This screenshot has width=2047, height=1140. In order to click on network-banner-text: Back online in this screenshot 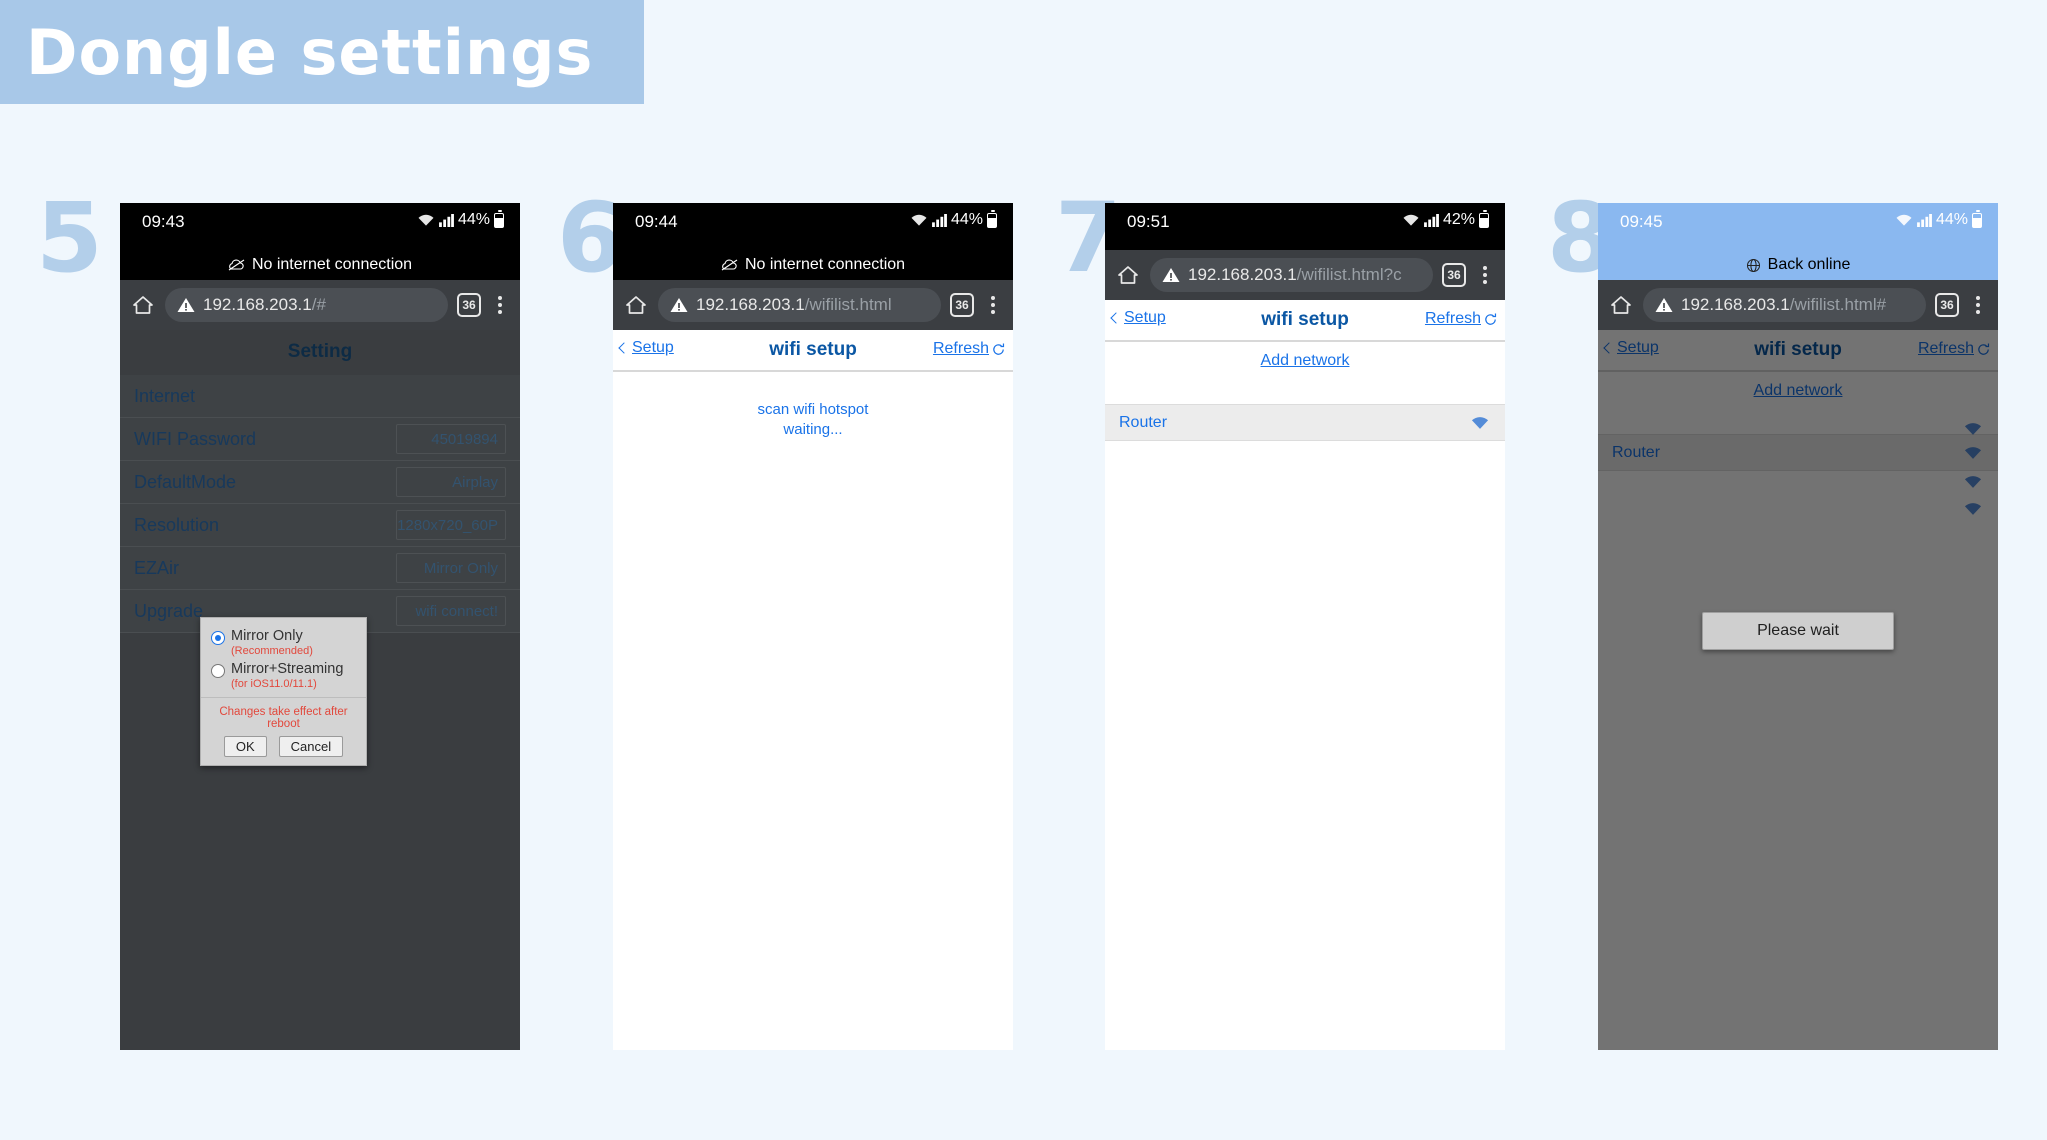, I will do `click(1809, 264)`.